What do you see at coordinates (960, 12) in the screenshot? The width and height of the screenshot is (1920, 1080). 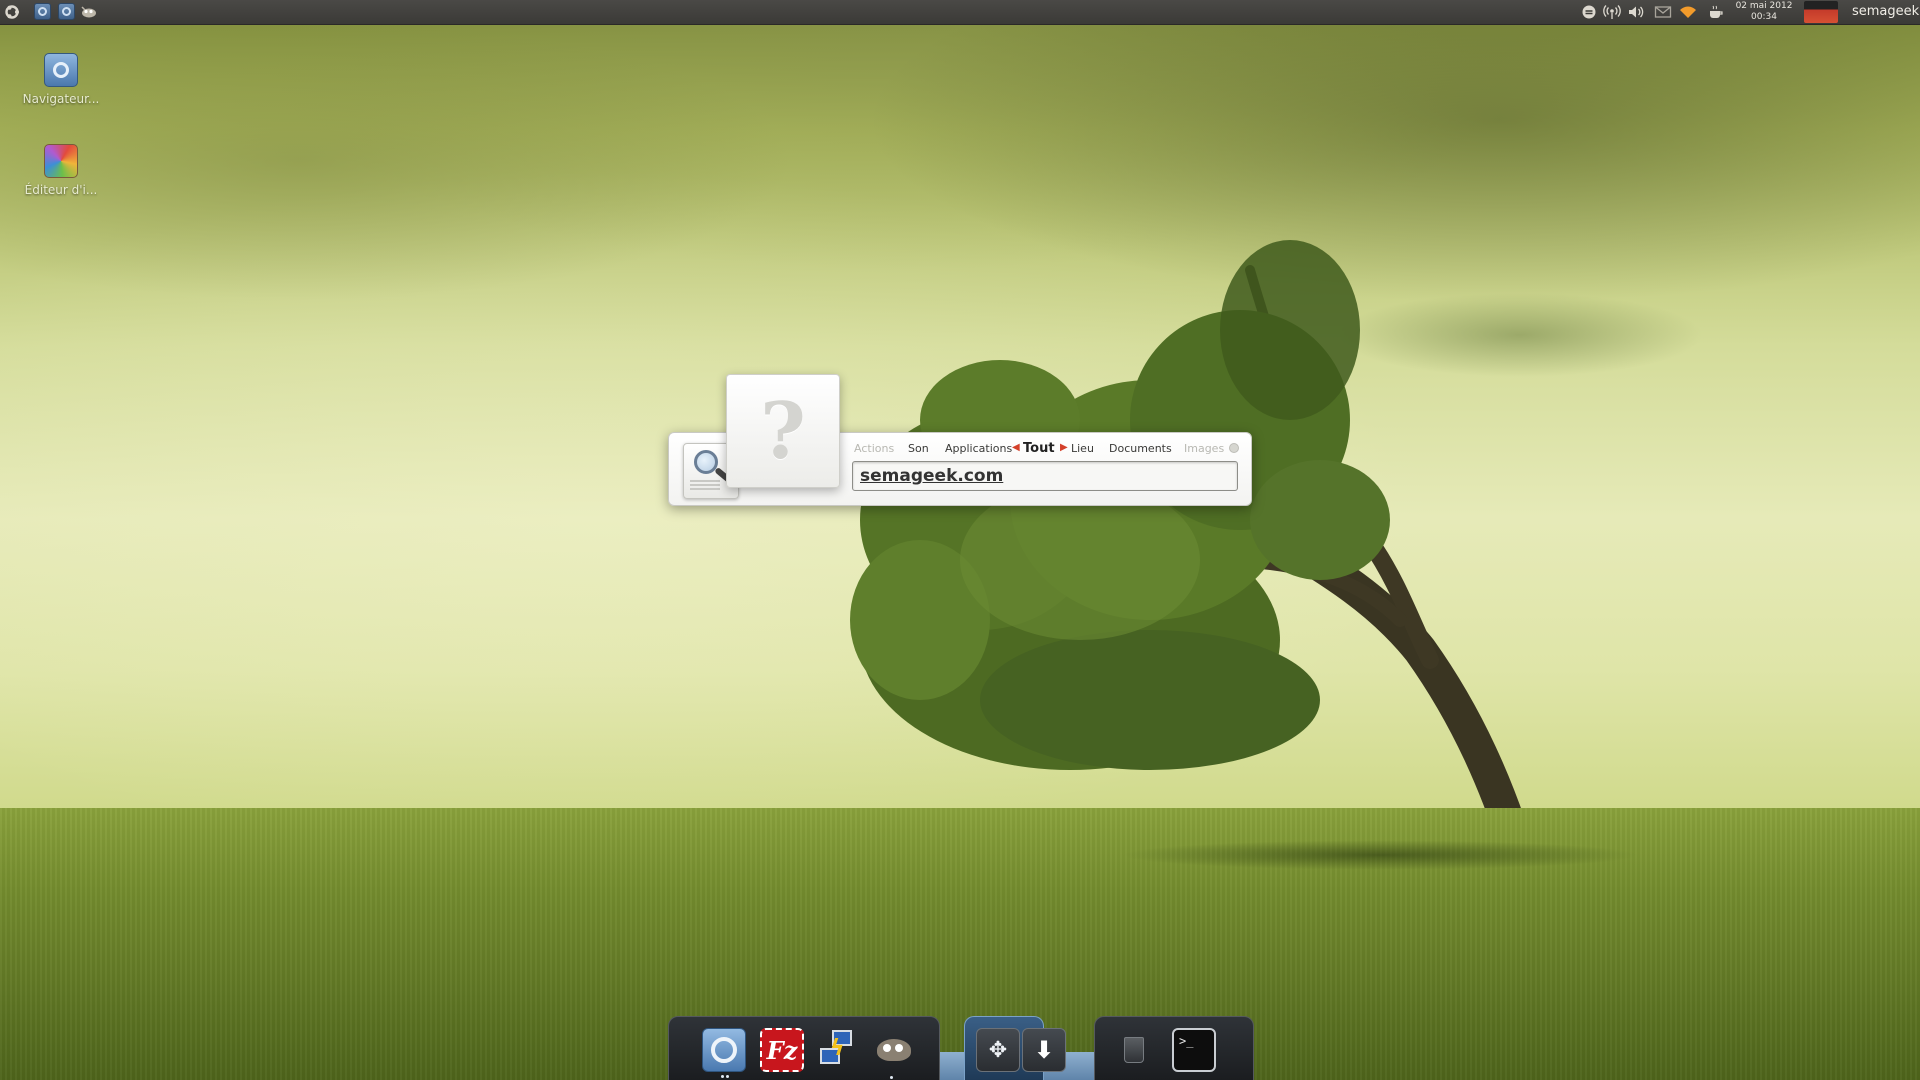 I see `top-panel: 02 mai 2012 00:34 semageek` at bounding box center [960, 12].